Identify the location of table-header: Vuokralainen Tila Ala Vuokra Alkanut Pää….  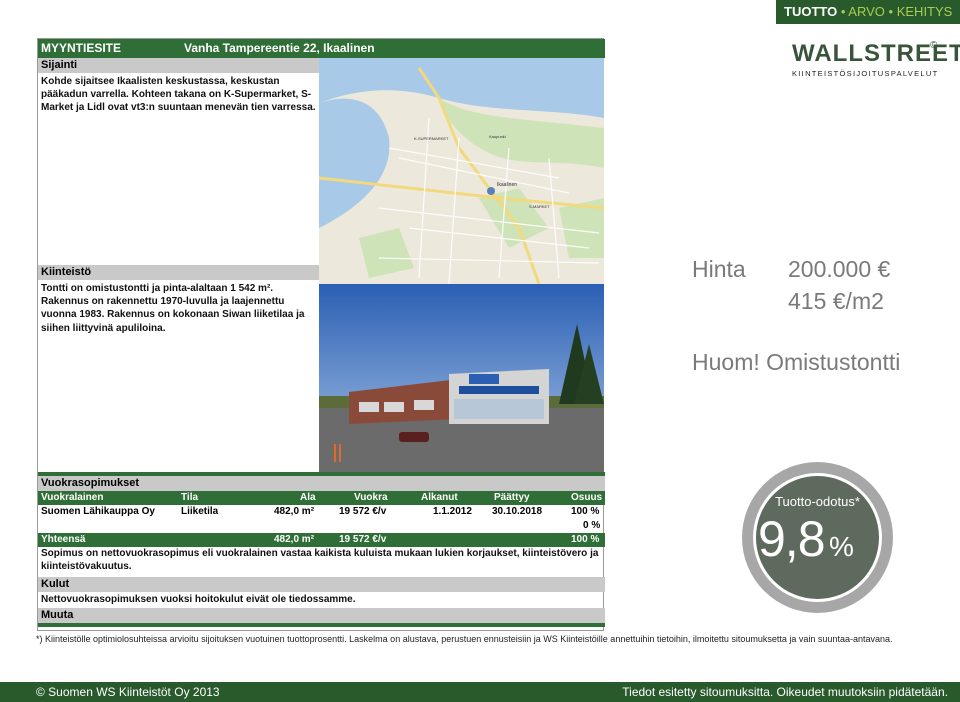
(321, 498).